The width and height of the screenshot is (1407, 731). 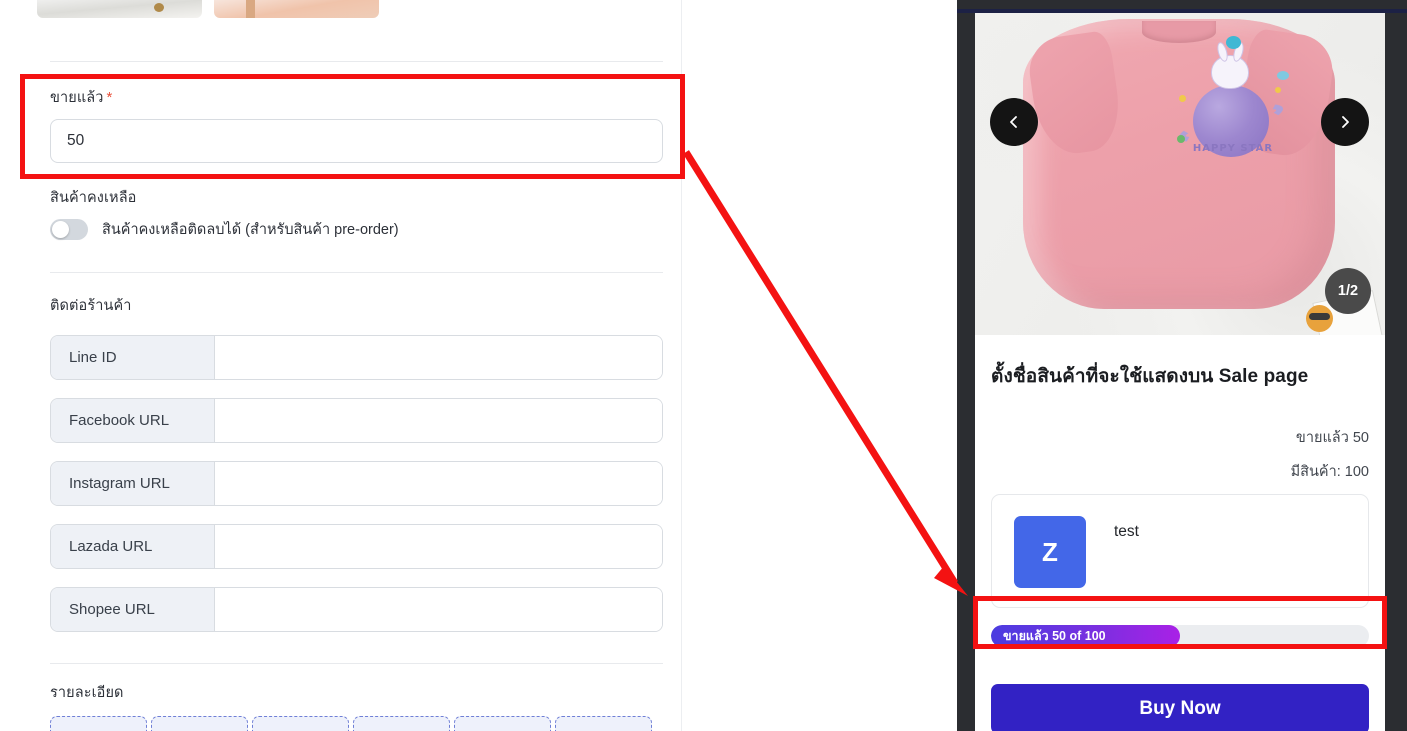 I want to click on bunny-icon, so click(x=1230, y=62).